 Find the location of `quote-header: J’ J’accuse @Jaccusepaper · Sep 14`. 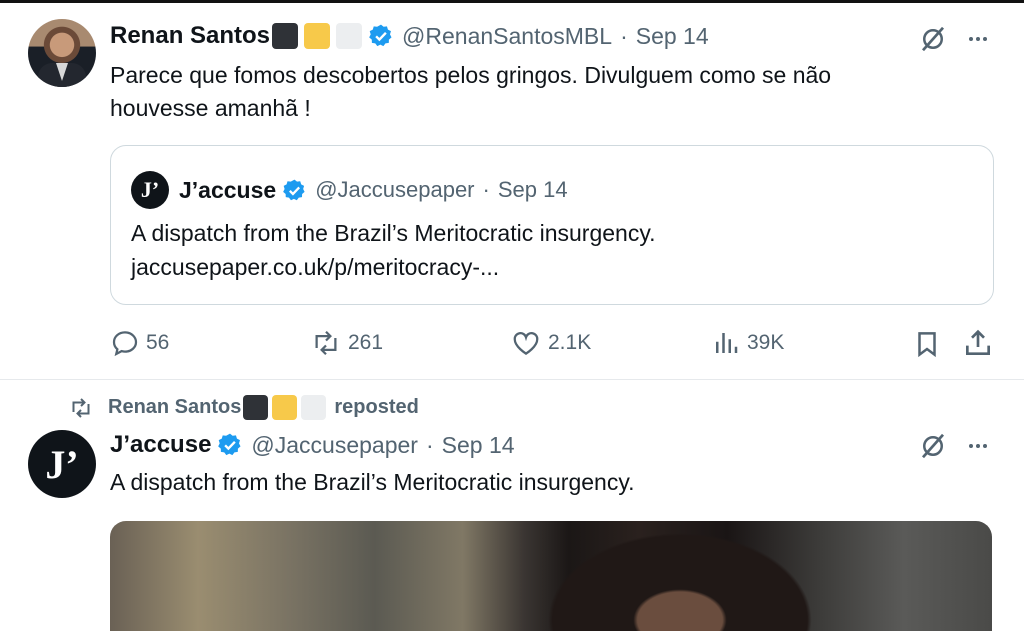

quote-header: J’ J’accuse @Jaccusepaper · Sep 14 is located at coordinates (349, 190).